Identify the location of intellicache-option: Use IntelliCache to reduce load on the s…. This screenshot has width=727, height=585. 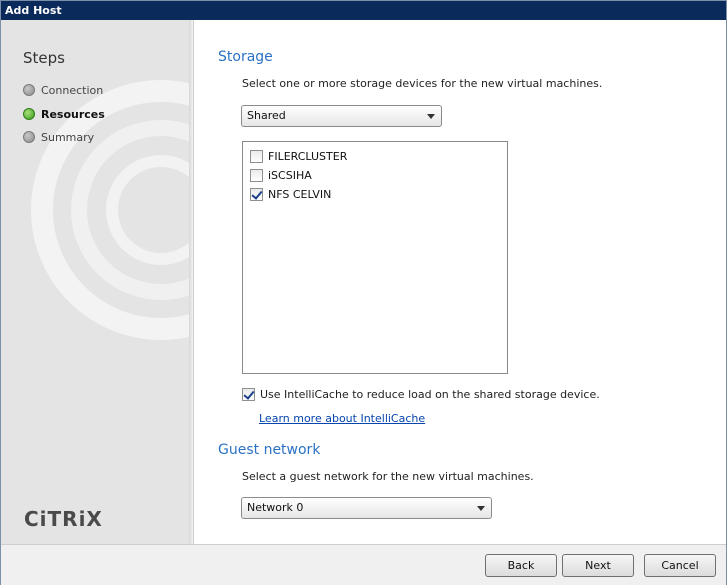
(421, 394).